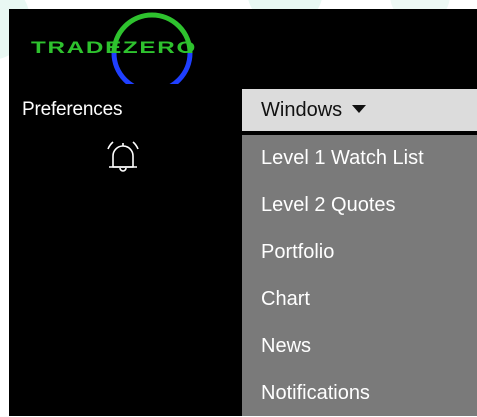  I want to click on caret-down-icon, so click(359, 109).